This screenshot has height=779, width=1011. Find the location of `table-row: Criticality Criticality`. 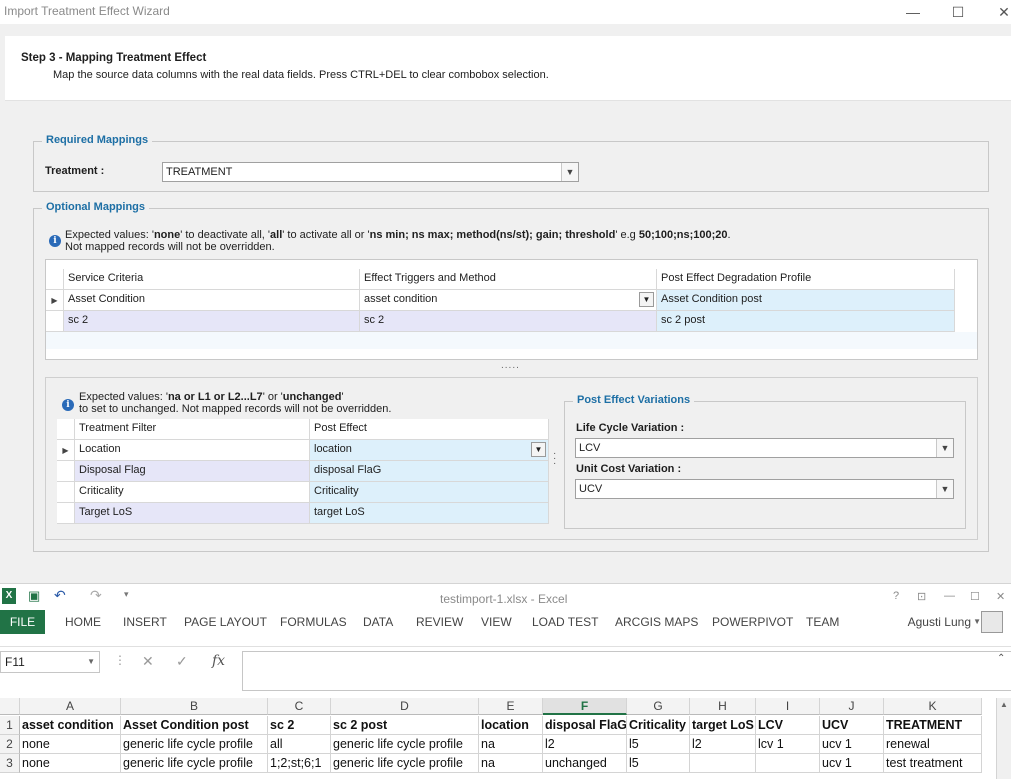

table-row: Criticality Criticality is located at coordinates (303, 492).